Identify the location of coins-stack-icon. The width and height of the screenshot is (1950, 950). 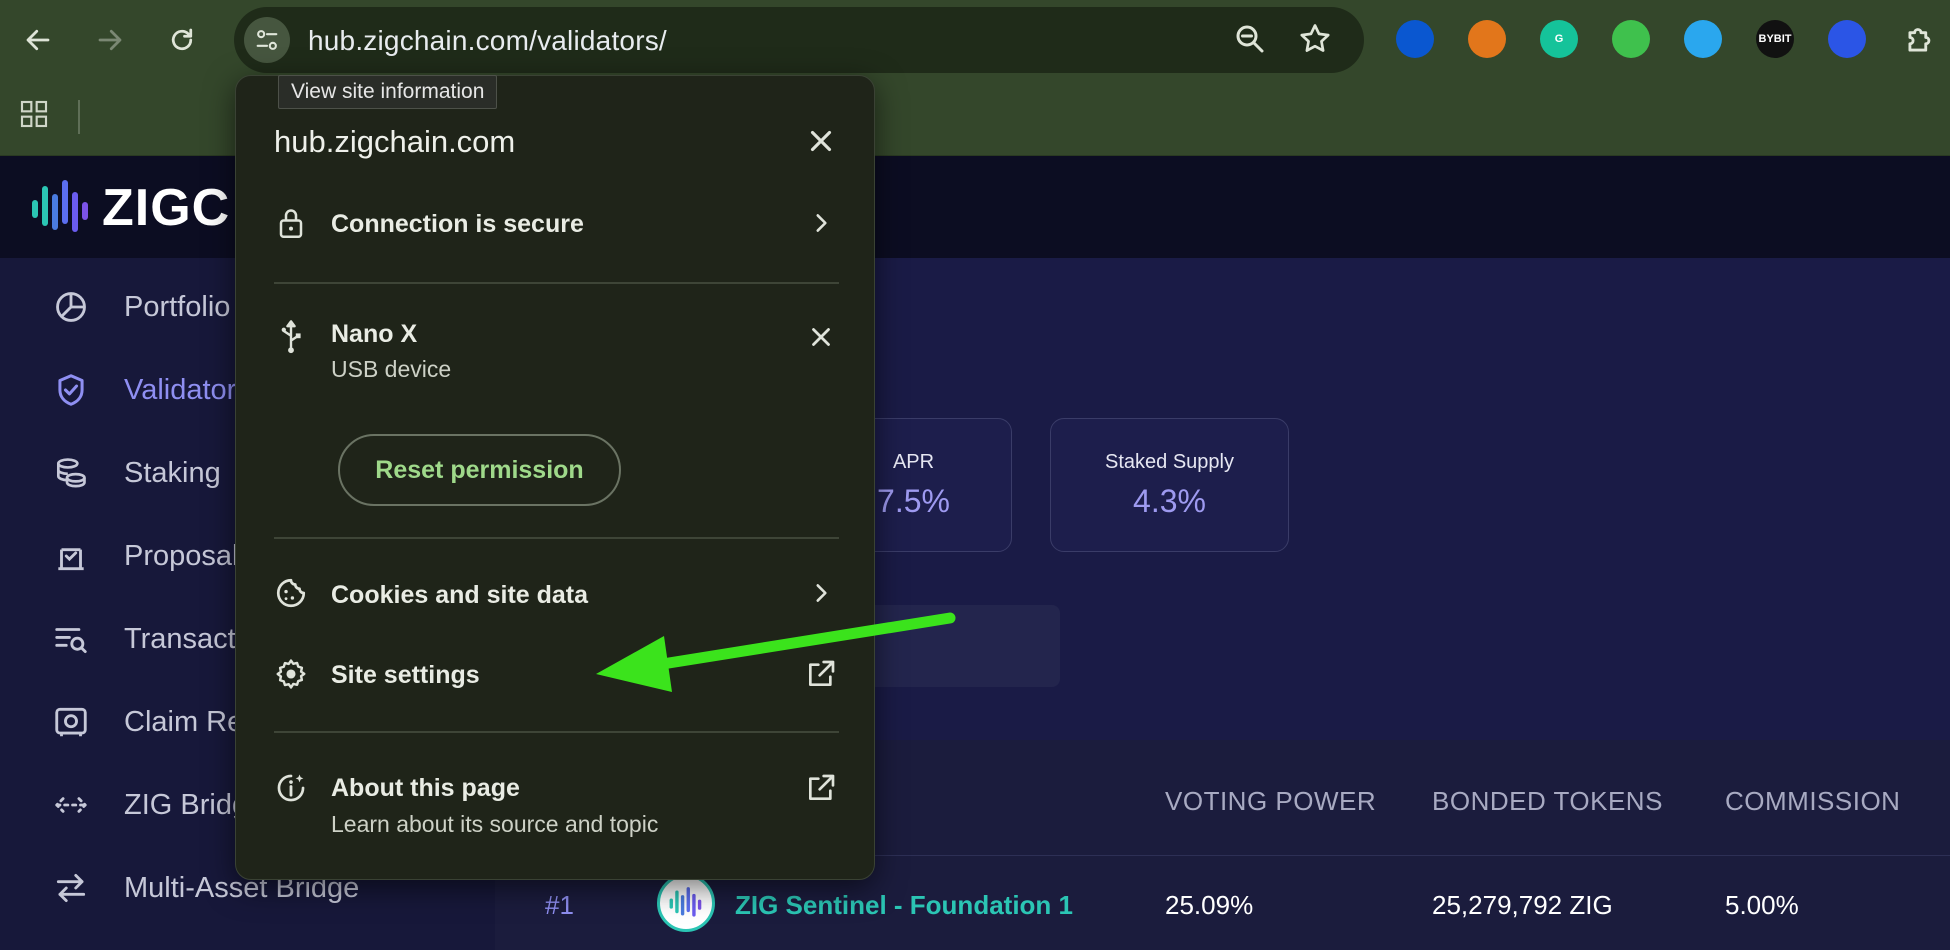
(71, 473).